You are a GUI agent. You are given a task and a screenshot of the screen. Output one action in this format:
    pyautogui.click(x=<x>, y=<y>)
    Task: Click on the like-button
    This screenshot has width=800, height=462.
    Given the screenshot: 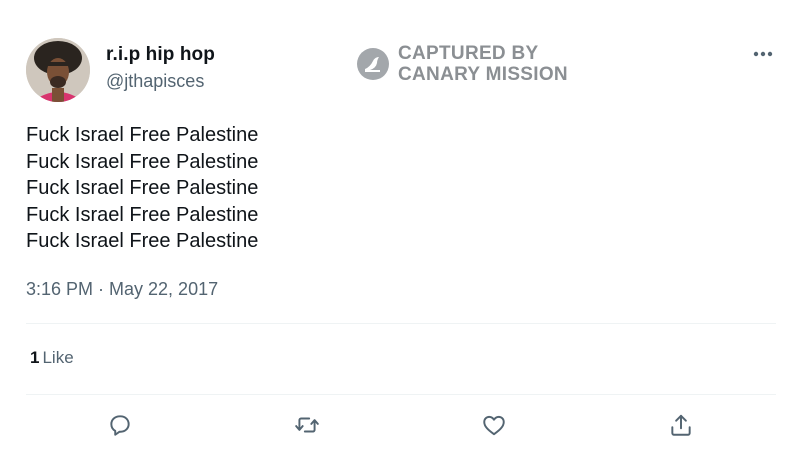 What is the action you would take?
    pyautogui.click(x=494, y=425)
    